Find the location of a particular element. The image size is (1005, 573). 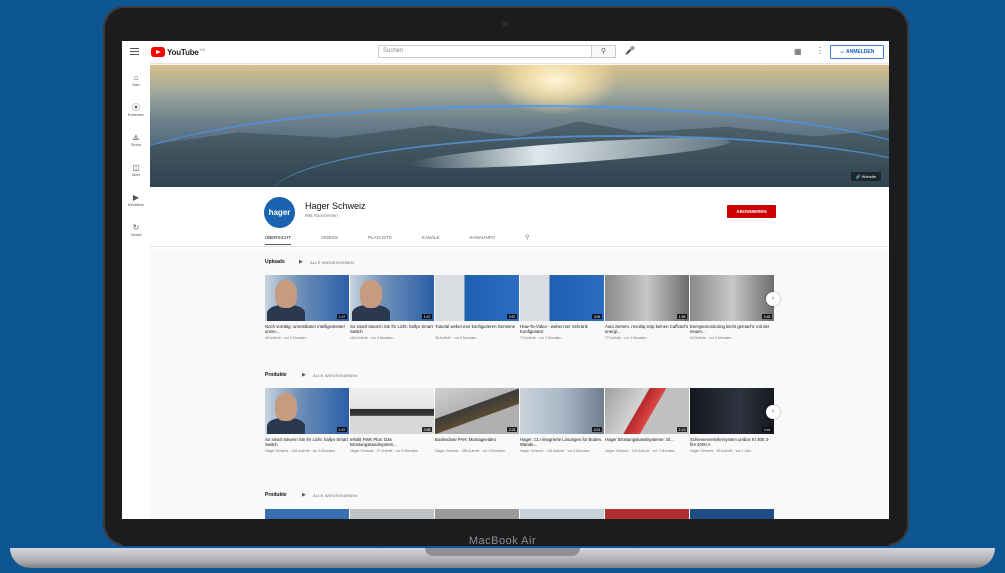

microphone-icon: 🎤 is located at coordinates (630, 50).